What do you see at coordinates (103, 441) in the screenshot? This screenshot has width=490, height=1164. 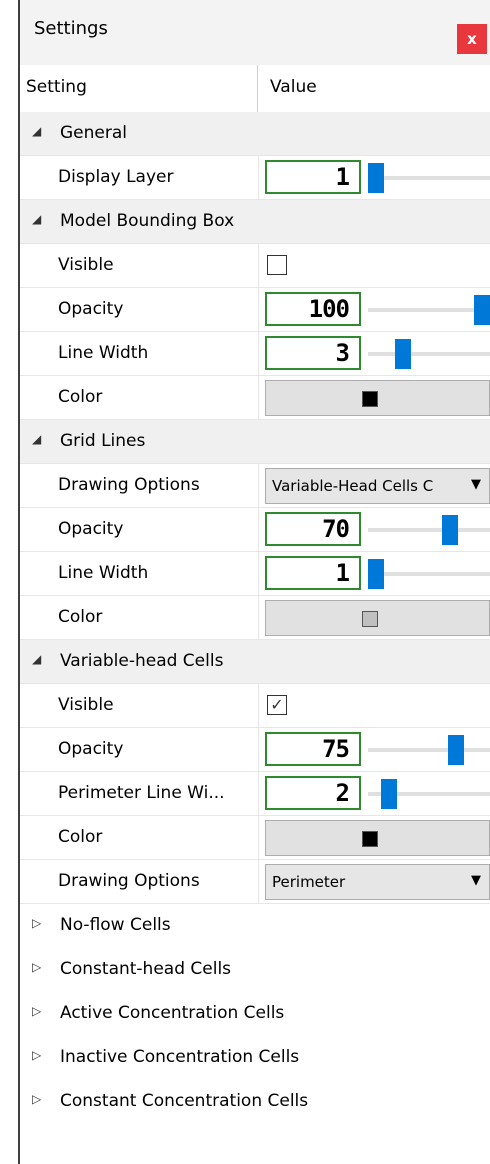 I see `category-label: Grid Lines` at bounding box center [103, 441].